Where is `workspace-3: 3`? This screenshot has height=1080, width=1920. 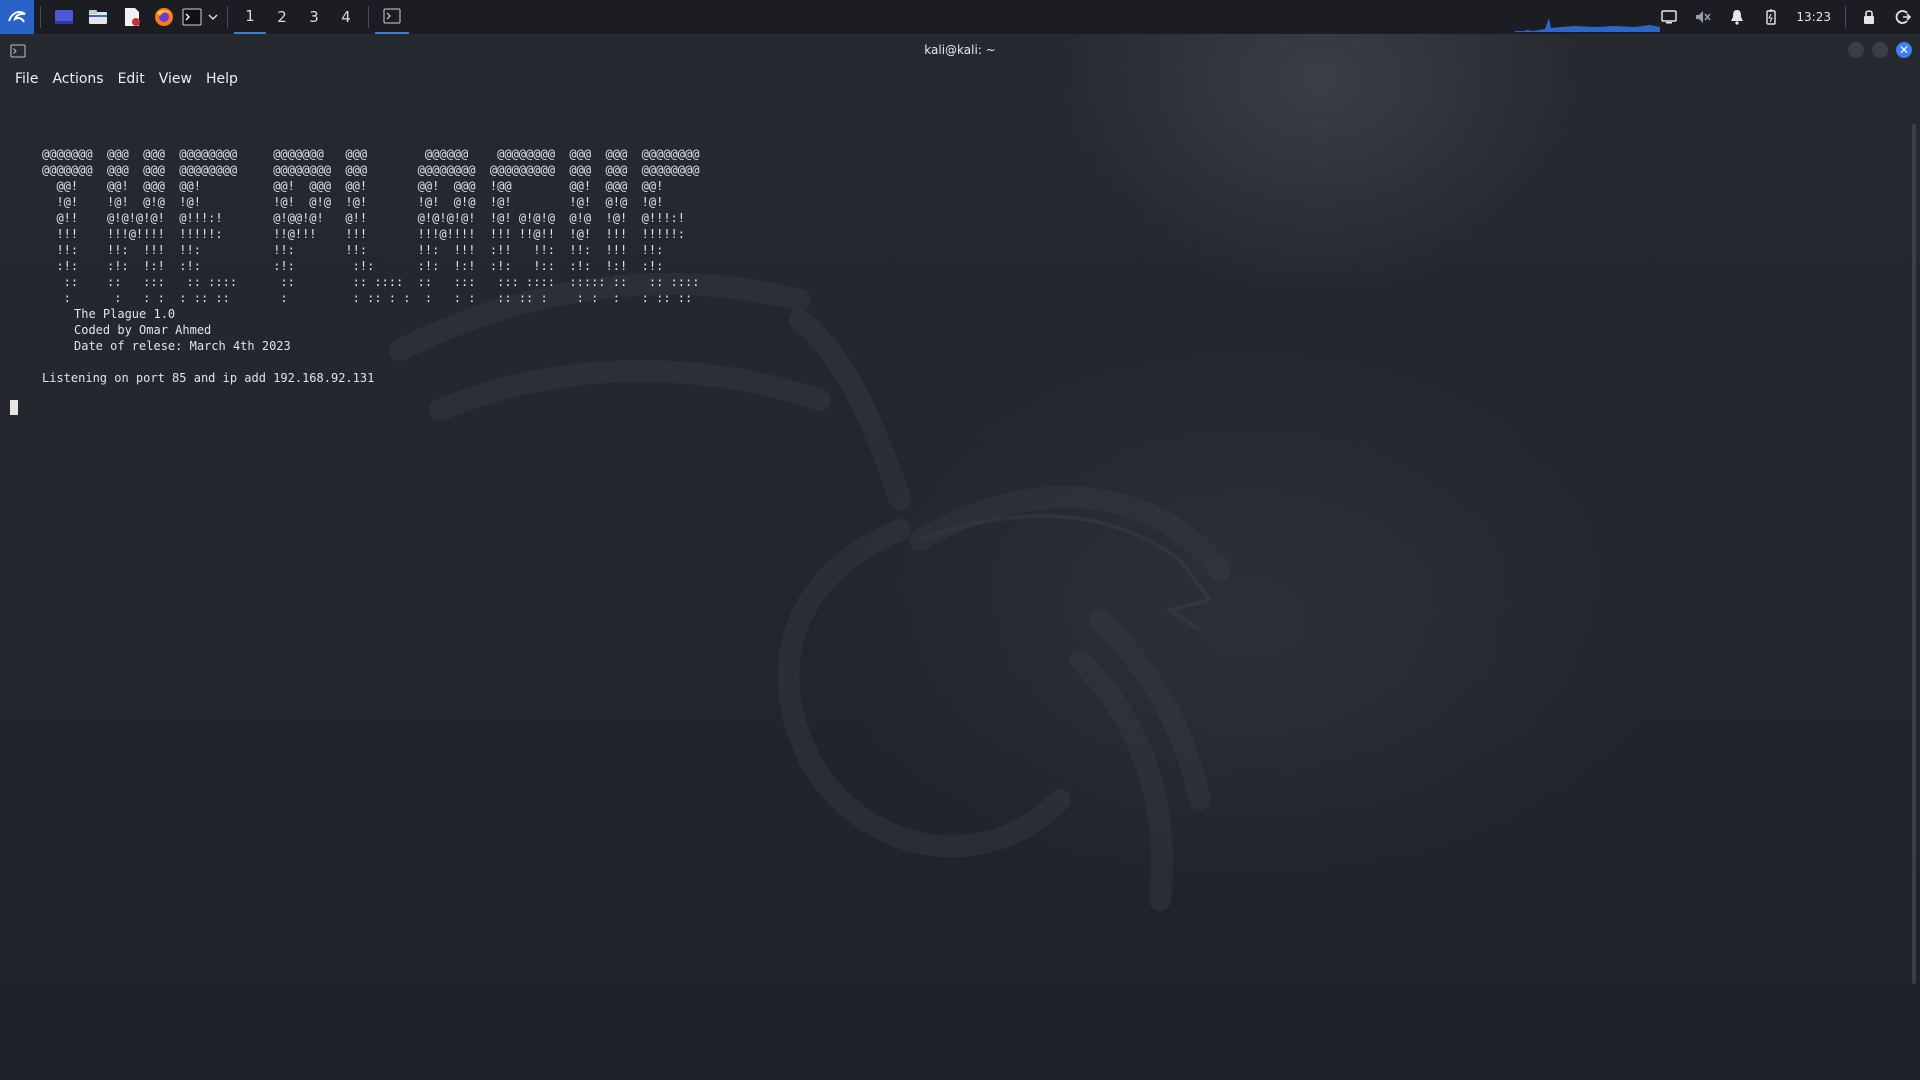
workspace-3: 3 is located at coordinates (314, 17).